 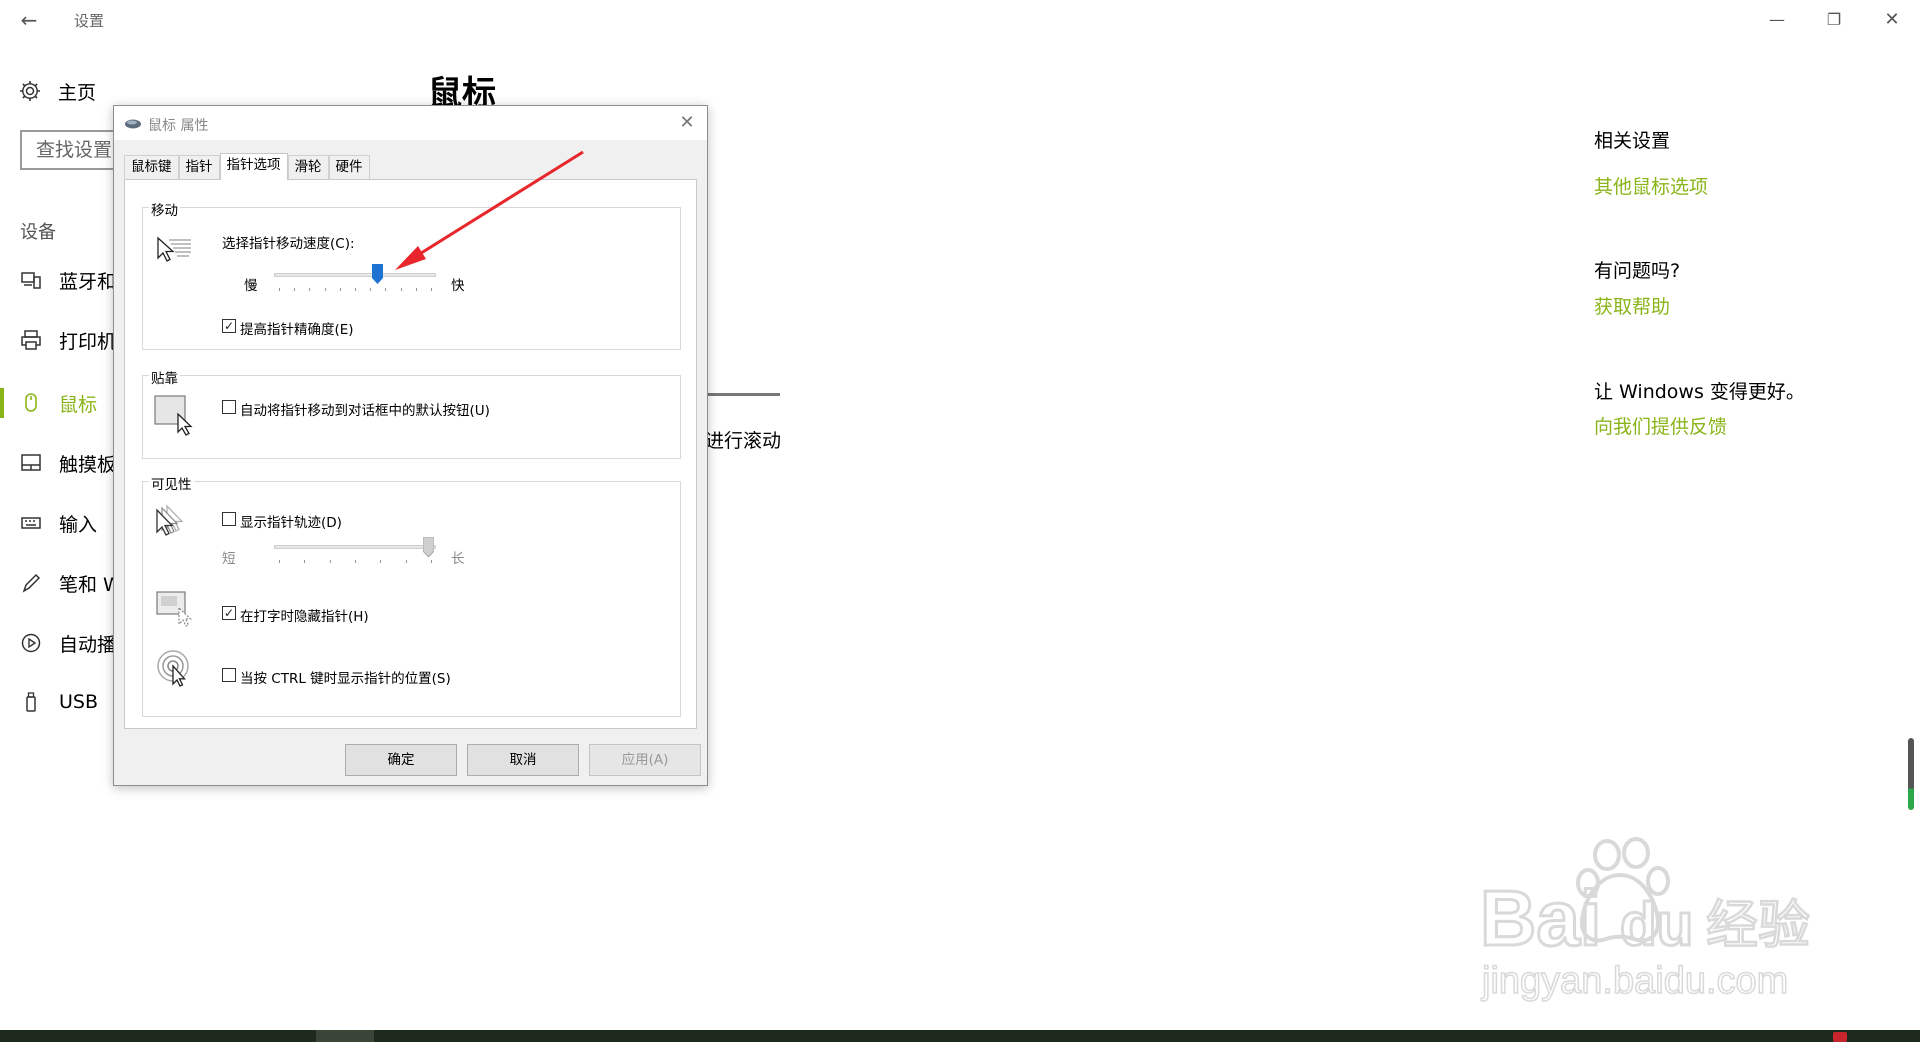 I want to click on sidebar-item-bluetooth: 蓝牙和, so click(x=68, y=280).